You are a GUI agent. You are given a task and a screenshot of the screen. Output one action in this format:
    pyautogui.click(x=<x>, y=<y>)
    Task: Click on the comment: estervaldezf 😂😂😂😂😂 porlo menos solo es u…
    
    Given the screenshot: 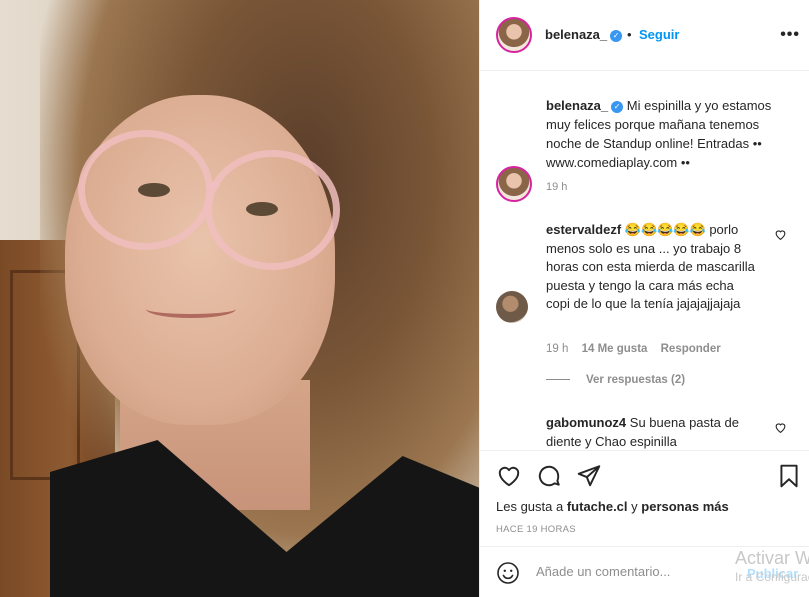 What is the action you would take?
    pyautogui.click(x=653, y=267)
    